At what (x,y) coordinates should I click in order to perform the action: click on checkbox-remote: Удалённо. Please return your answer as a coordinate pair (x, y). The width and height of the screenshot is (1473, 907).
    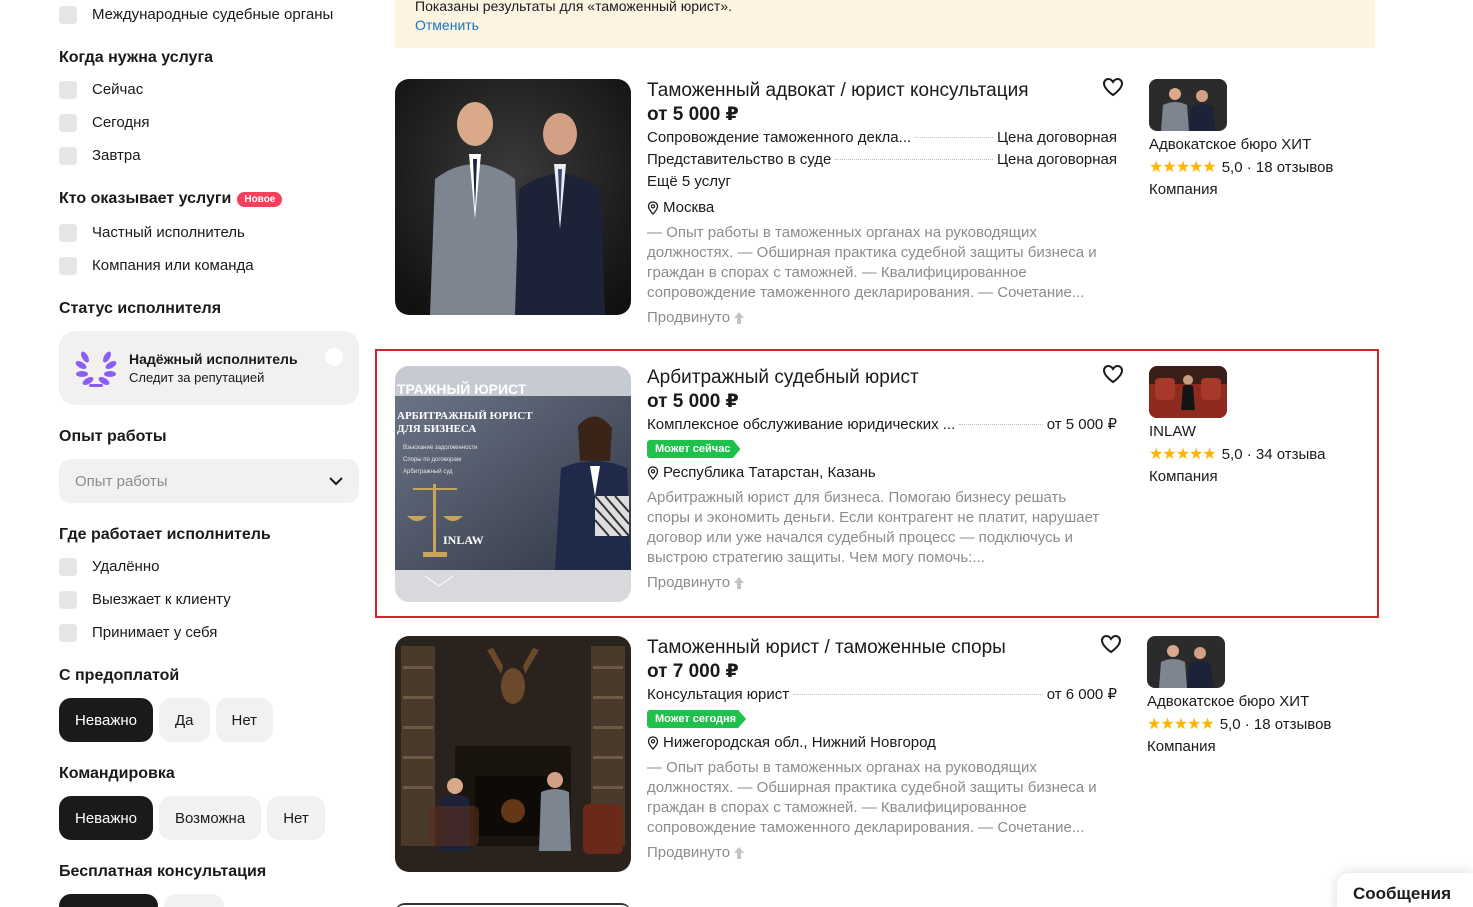
    Looking at the image, I should click on (145, 566).